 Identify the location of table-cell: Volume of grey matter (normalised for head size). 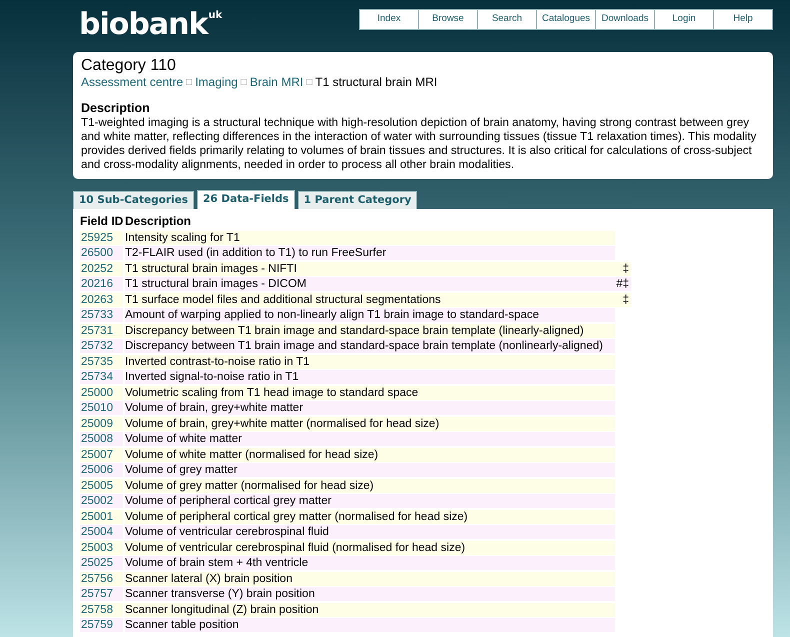
(370, 485).